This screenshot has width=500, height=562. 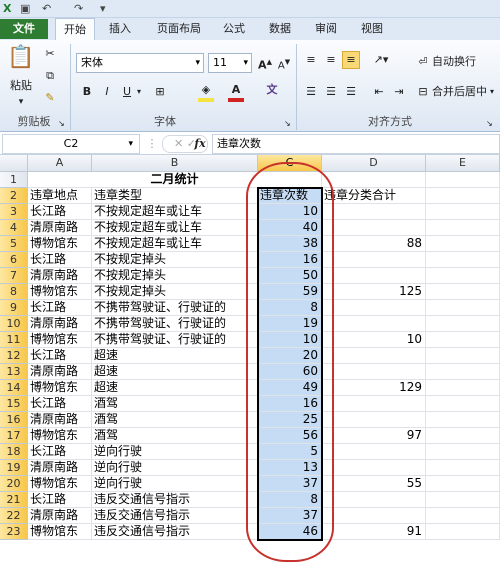 What do you see at coordinates (21, 102) in the screenshot?
I see `paste-dropdown-icon: ▾` at bounding box center [21, 102].